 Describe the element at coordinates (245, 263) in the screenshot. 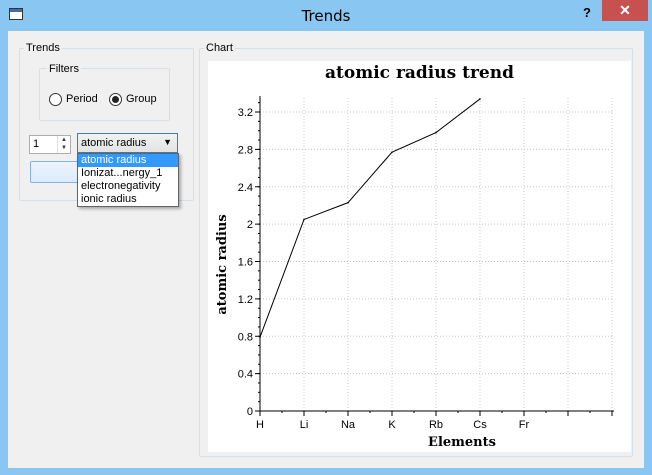

I see `y-tick-label: 1.6` at that location.